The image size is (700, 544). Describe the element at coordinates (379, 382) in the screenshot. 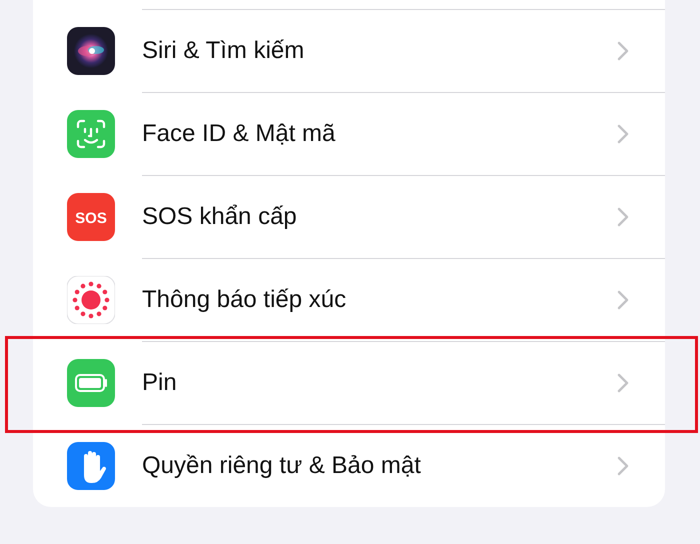

I see `setting-label: Pin` at that location.